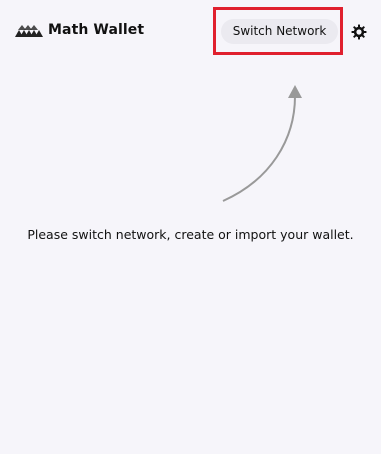  I want to click on switch-network-button: Switch Network, so click(279, 31).